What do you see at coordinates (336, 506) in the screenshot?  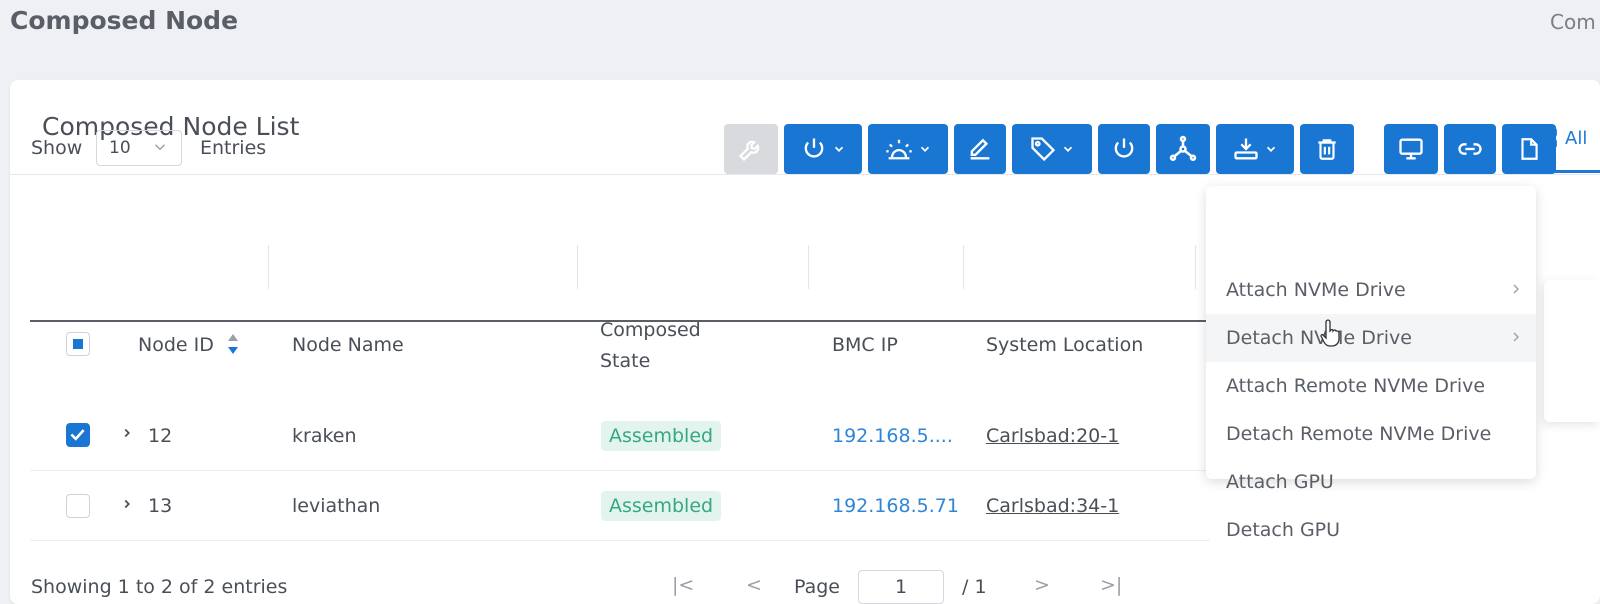 I see `row-node-name: leviathan` at bounding box center [336, 506].